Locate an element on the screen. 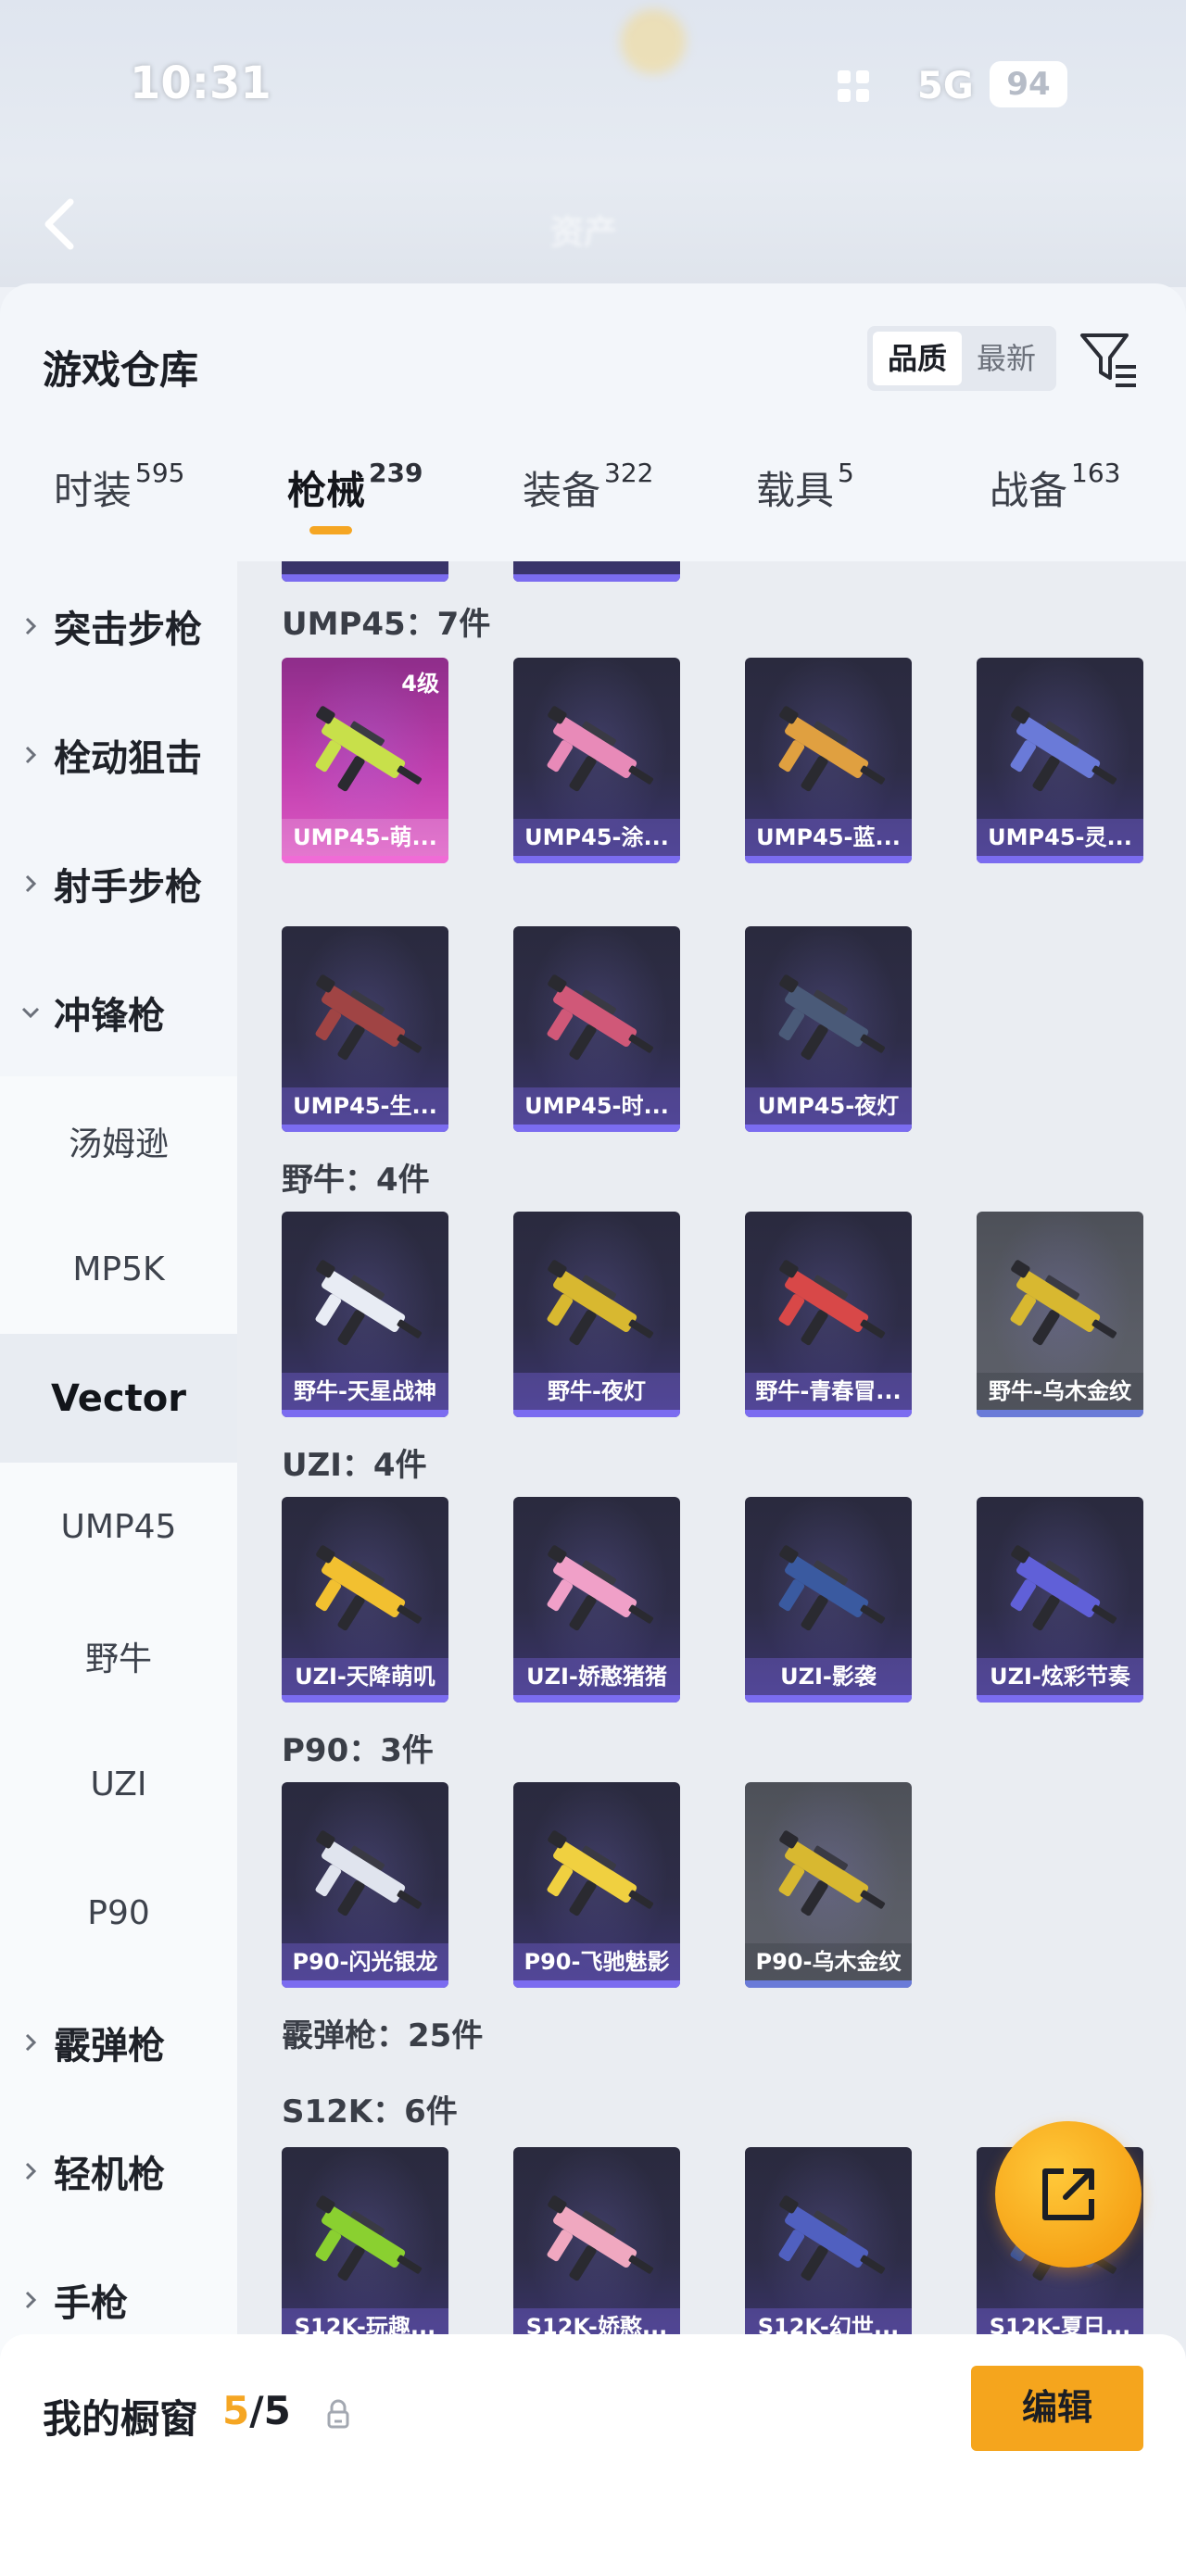  sidebar-item-marksman-rifle: 射手步枪 is located at coordinates (118, 883).